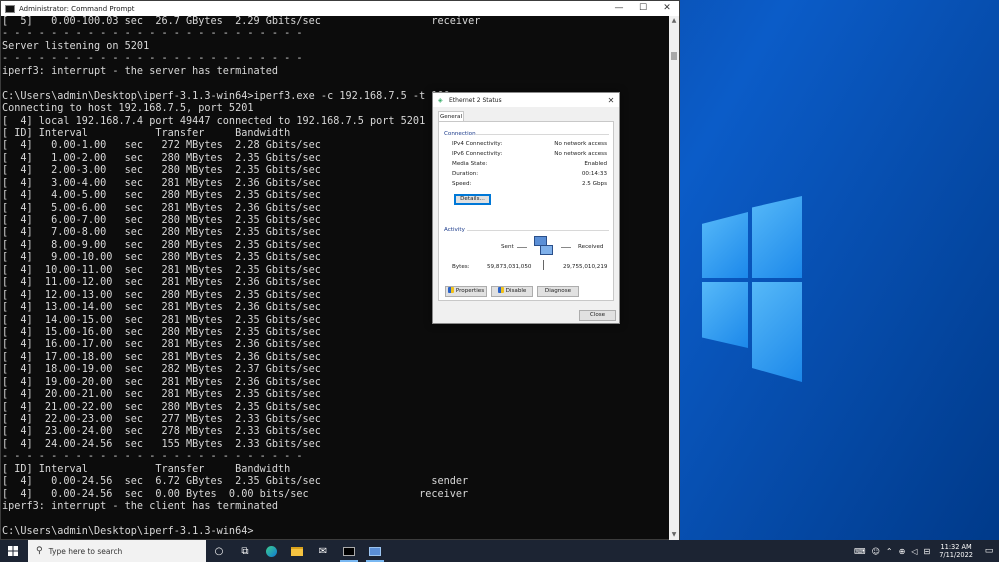 This screenshot has width=999, height=562. I want to click on received-line, so click(566, 247).